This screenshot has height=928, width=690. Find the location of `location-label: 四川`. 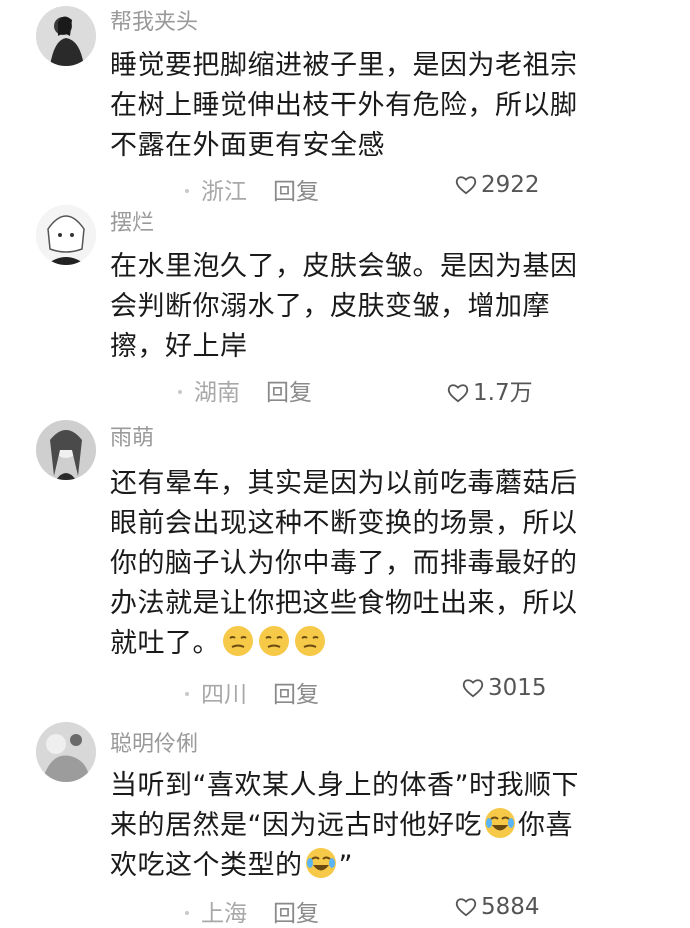

location-label: 四川 is located at coordinates (224, 695).